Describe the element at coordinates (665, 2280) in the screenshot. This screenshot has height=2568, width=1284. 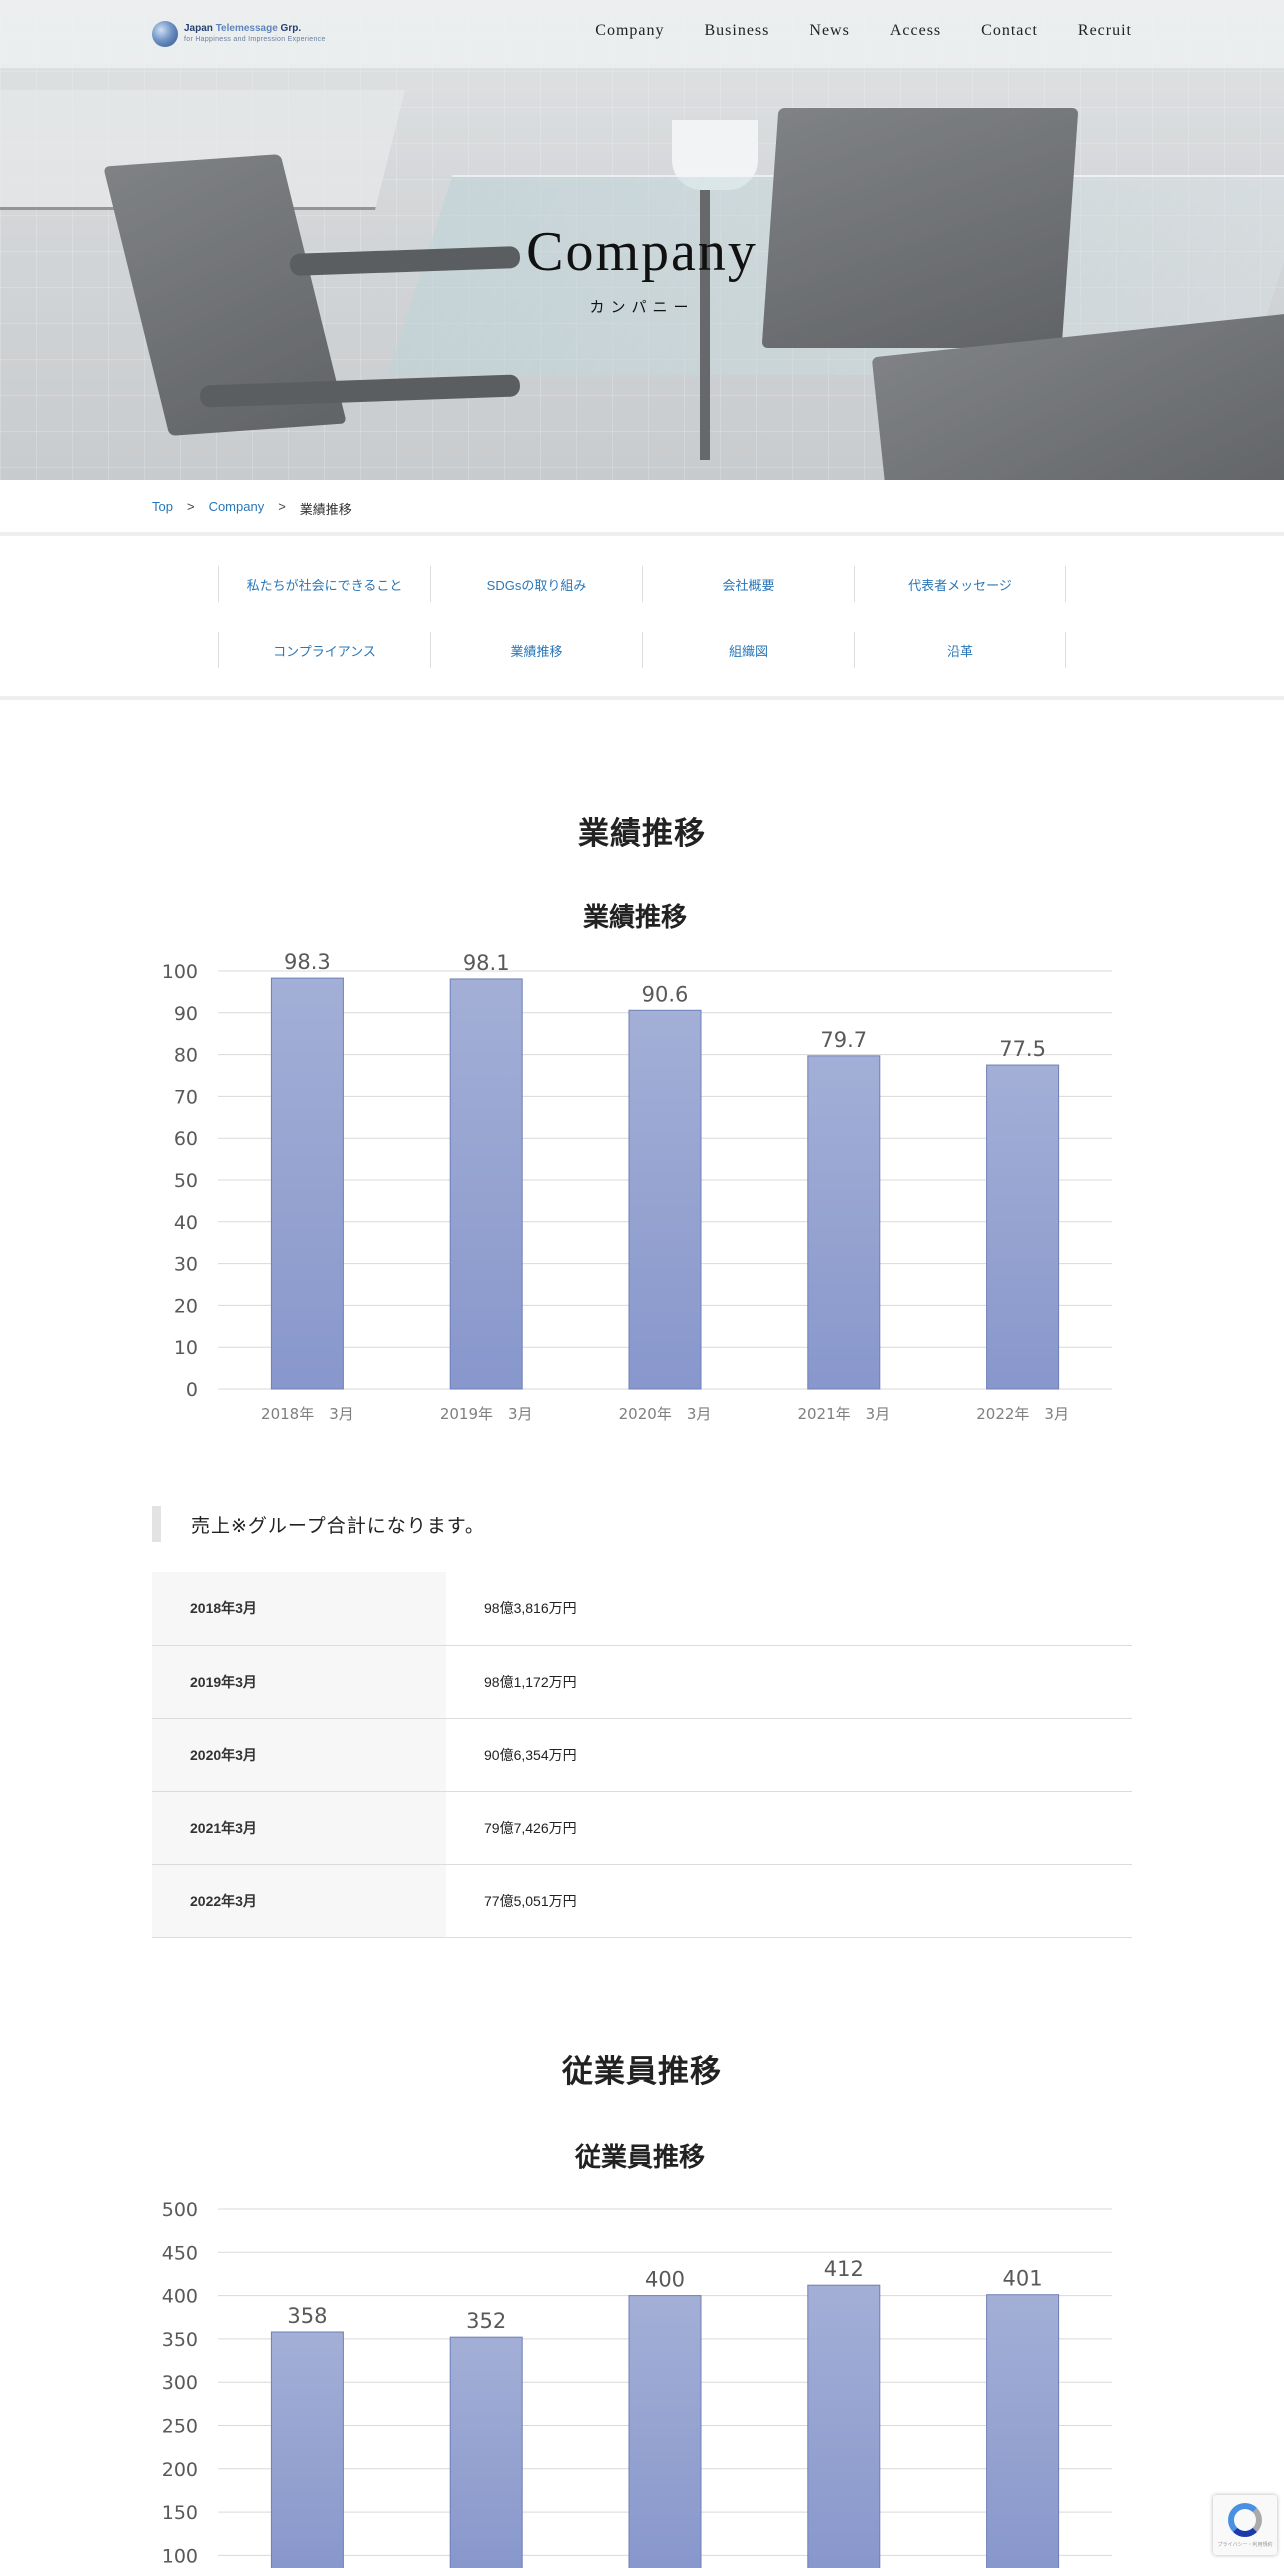
I see `bar-data-label: 400` at that location.